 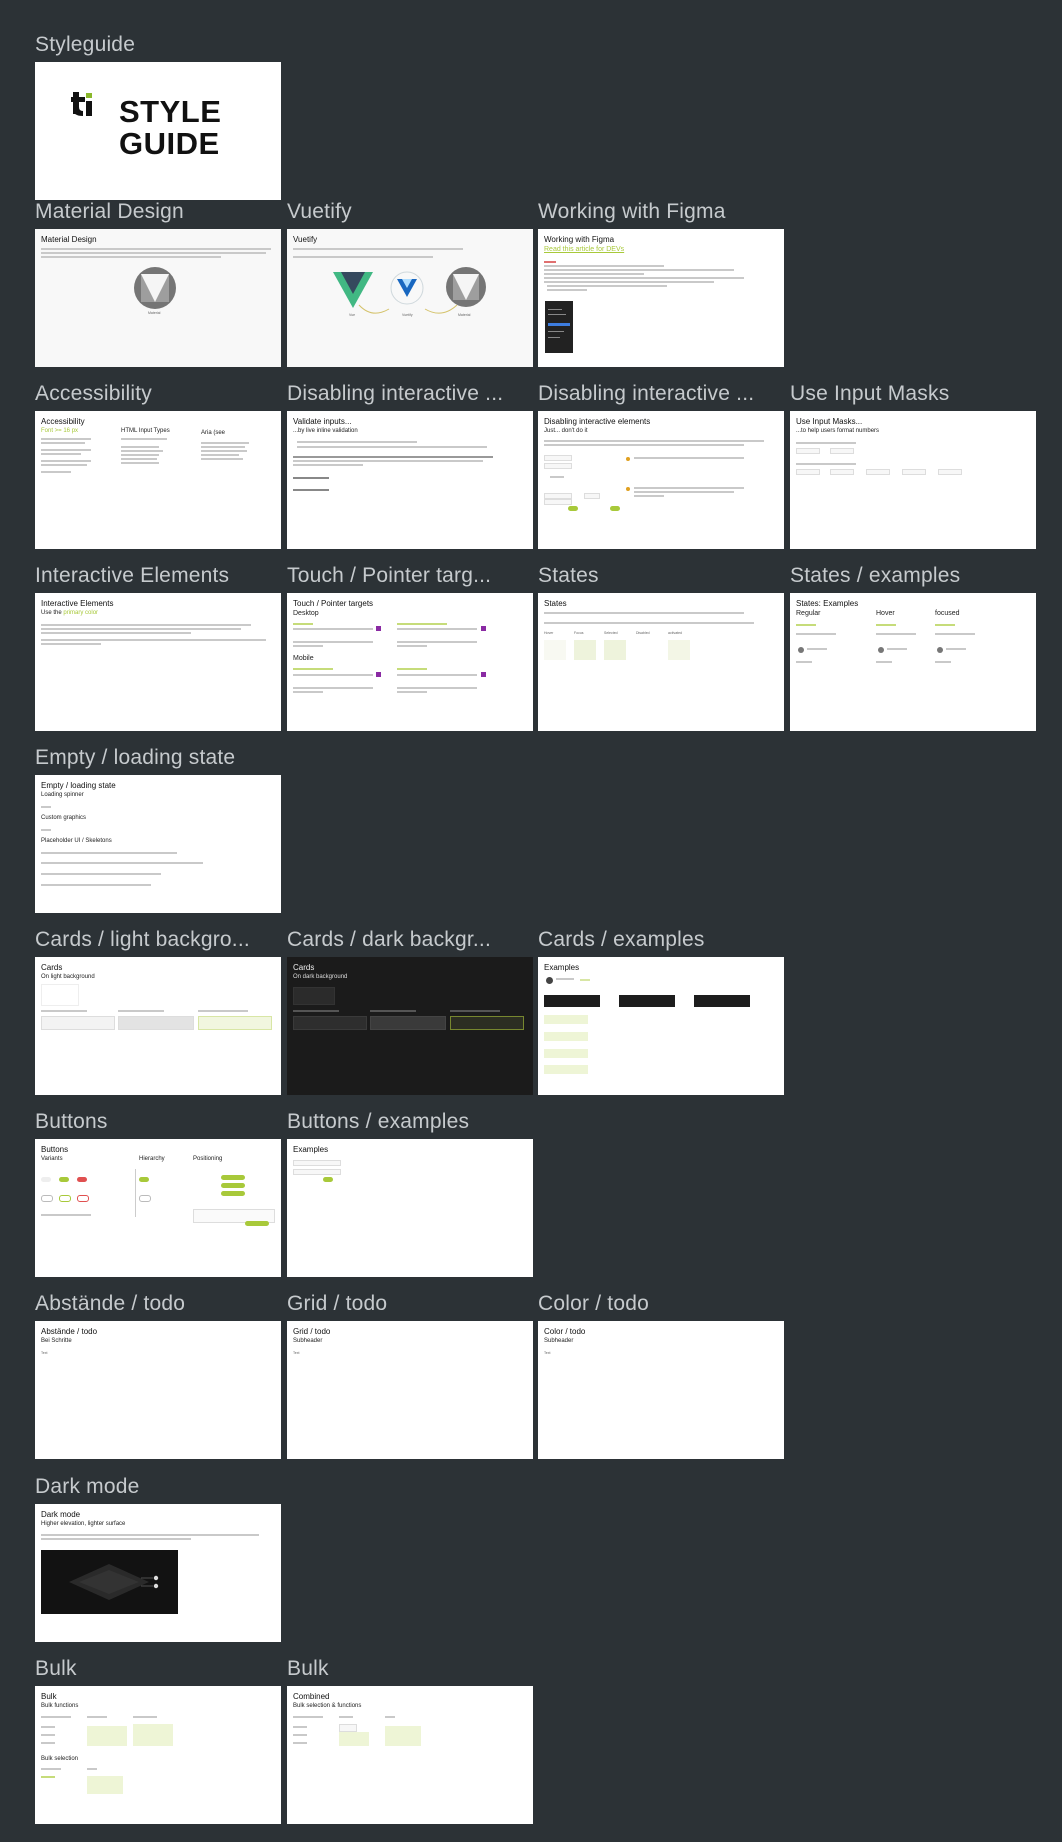 I want to click on frame-color: Color / todo Subheader Text, so click(x=661, y=1390).